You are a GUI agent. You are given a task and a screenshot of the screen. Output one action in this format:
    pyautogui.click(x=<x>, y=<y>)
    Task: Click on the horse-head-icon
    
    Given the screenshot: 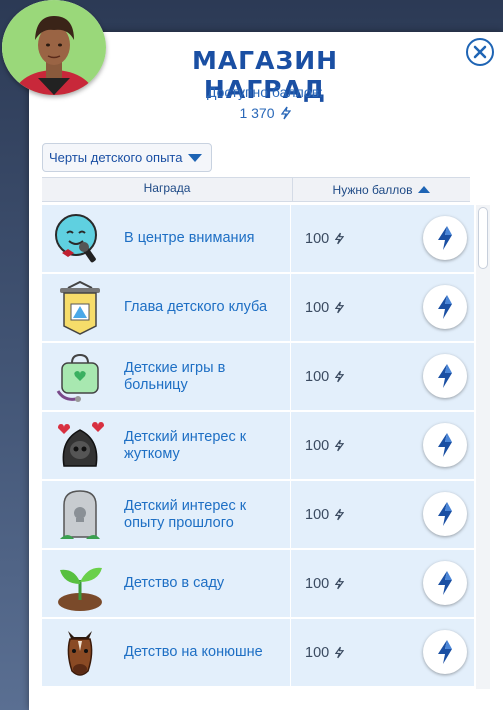 What is the action you would take?
    pyautogui.click(x=80, y=653)
    